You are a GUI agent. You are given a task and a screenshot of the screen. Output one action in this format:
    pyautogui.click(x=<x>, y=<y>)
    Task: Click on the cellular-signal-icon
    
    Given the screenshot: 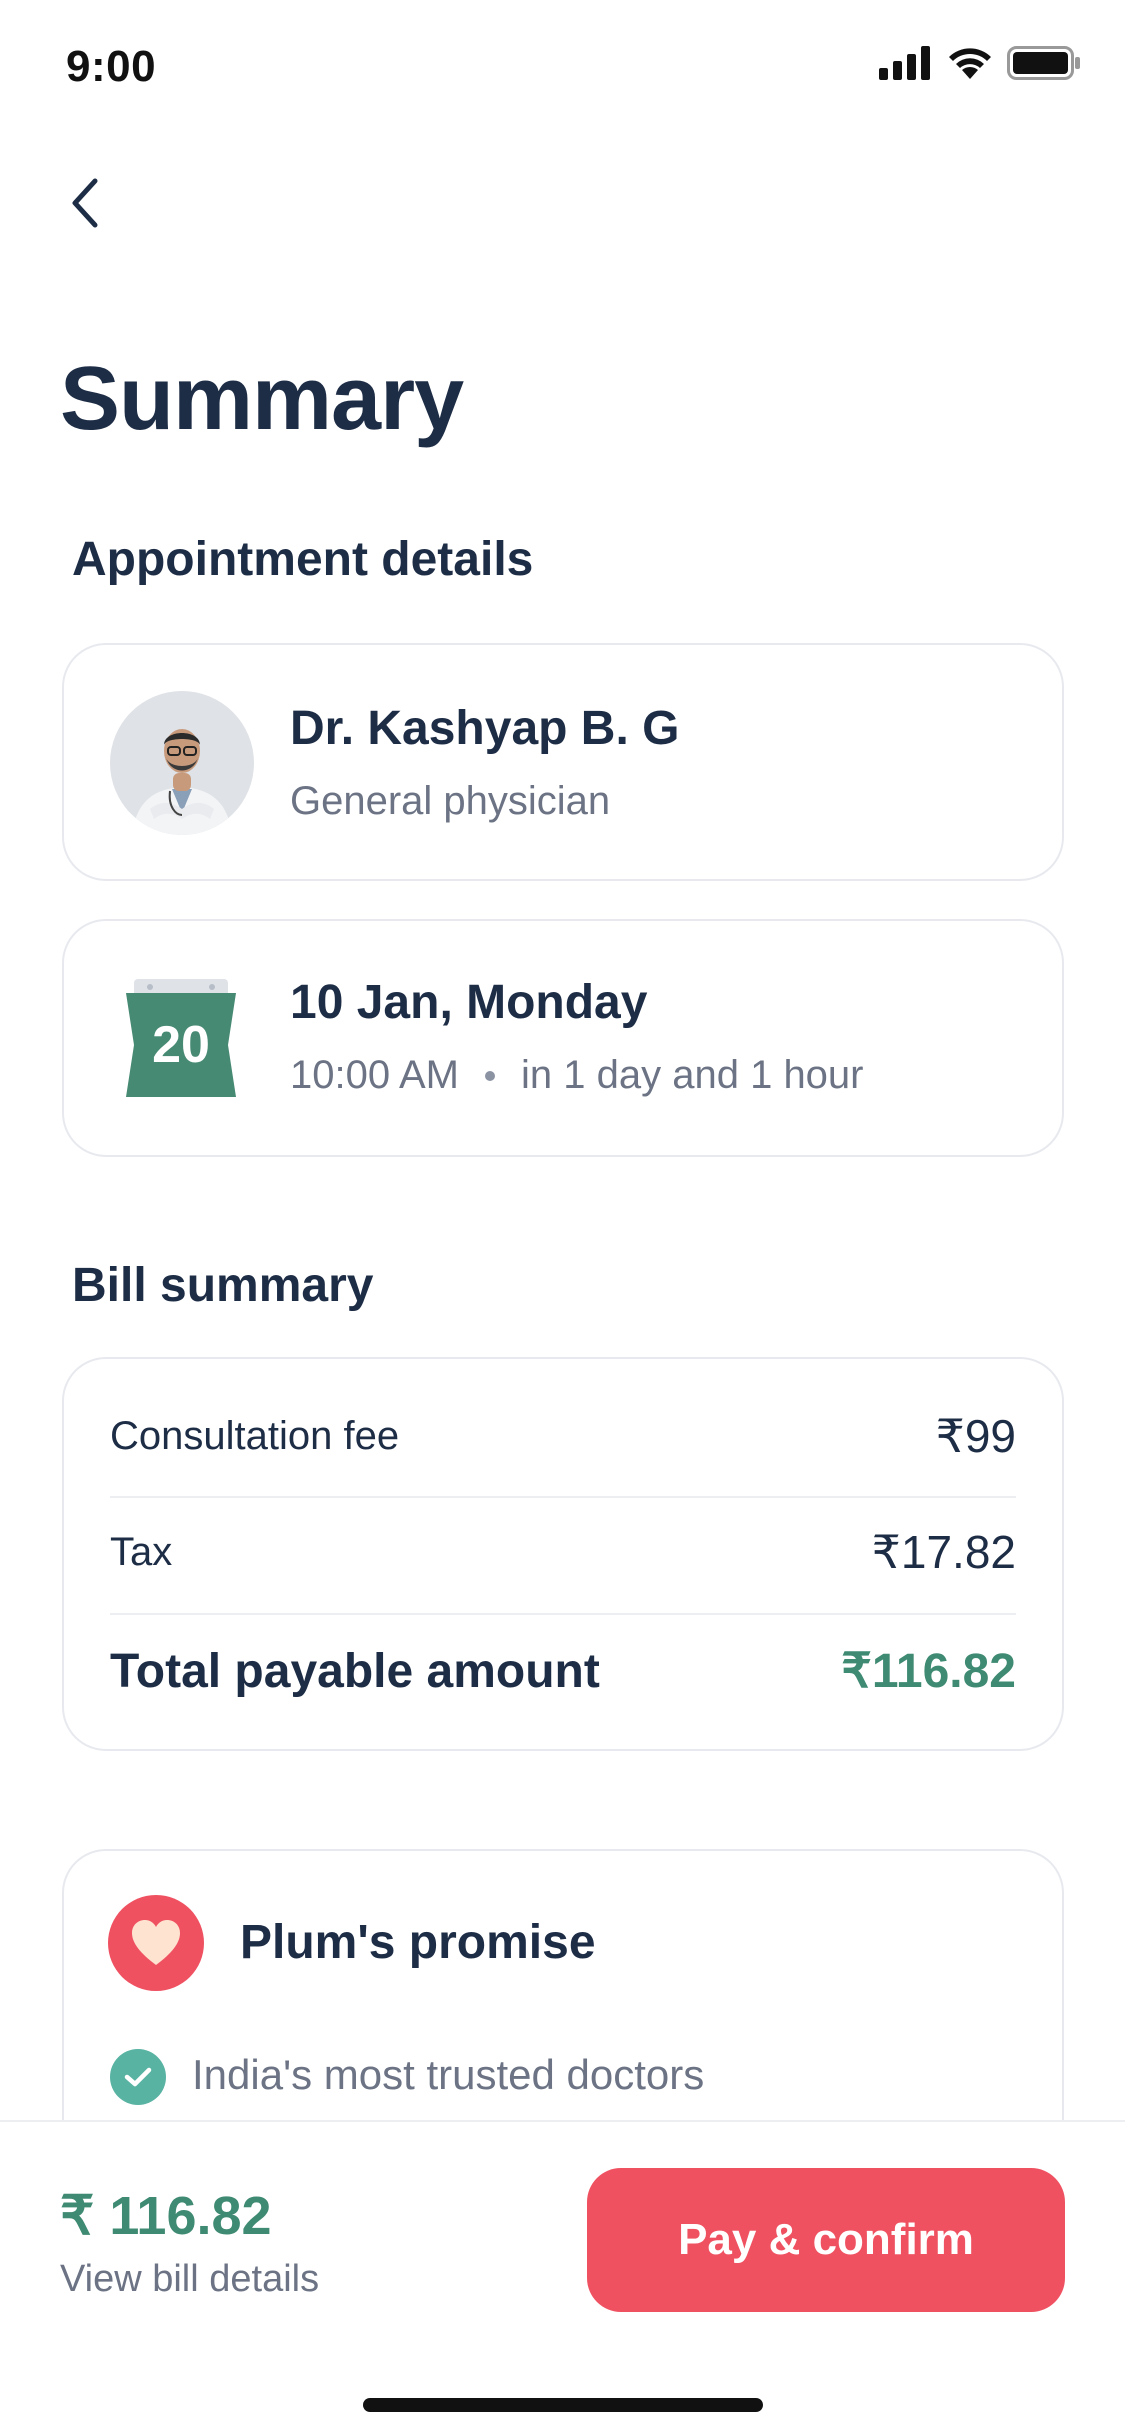 What is the action you would take?
    pyautogui.click(x=904, y=63)
    